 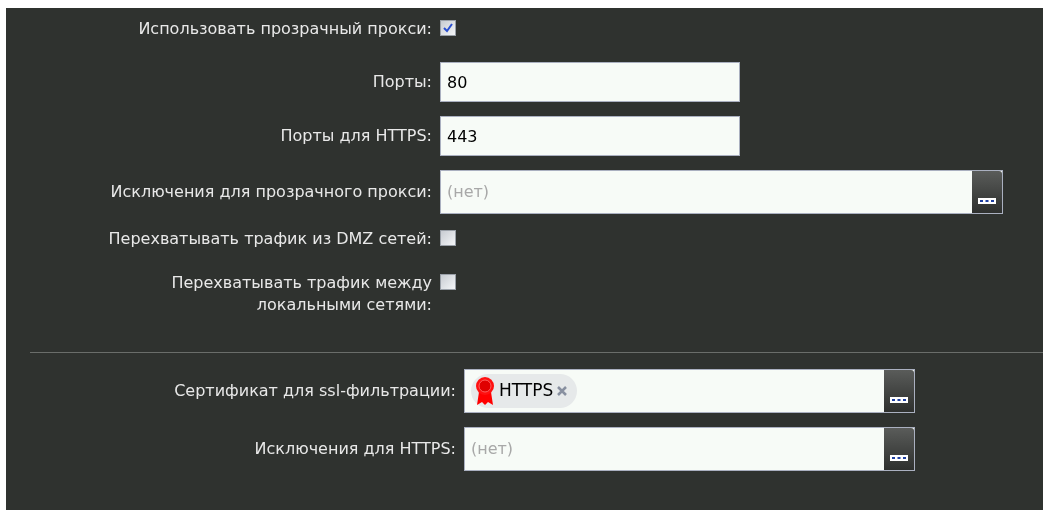 I want to click on checkmark-icon, so click(x=448, y=28).